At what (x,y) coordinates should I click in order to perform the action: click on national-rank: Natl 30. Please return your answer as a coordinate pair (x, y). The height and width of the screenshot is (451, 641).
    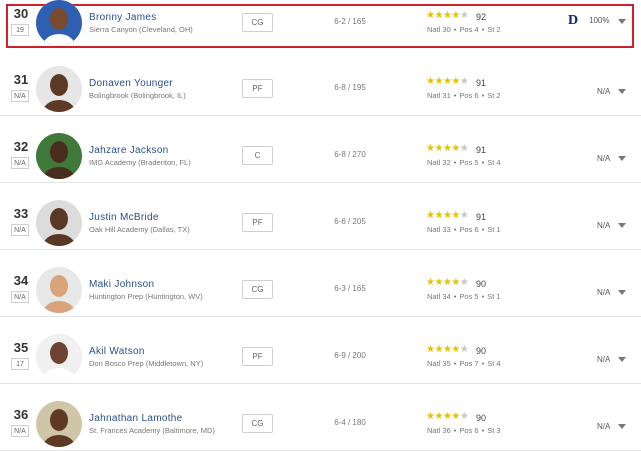
    Looking at the image, I should click on (439, 29).